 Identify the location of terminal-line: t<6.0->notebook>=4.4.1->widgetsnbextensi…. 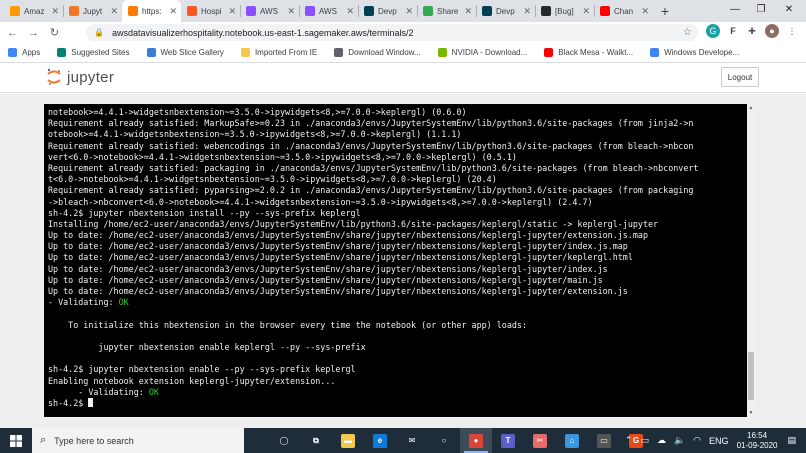
(395, 179).